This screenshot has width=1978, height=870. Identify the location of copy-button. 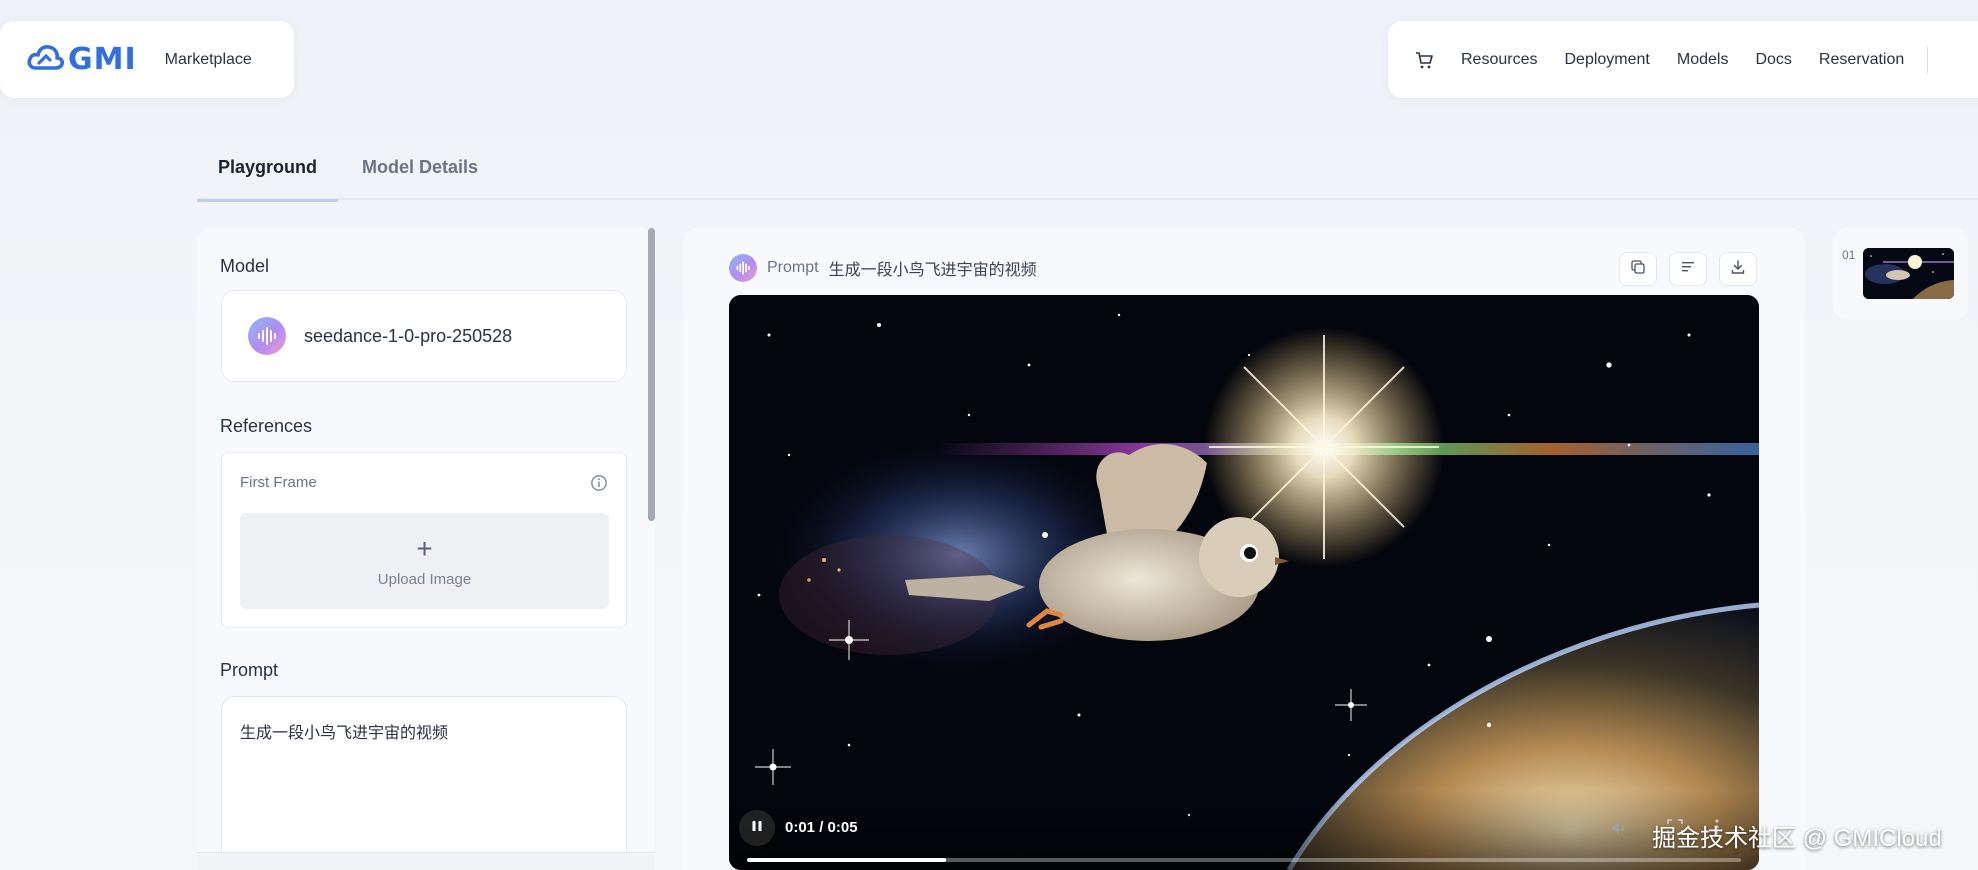
(1638, 269).